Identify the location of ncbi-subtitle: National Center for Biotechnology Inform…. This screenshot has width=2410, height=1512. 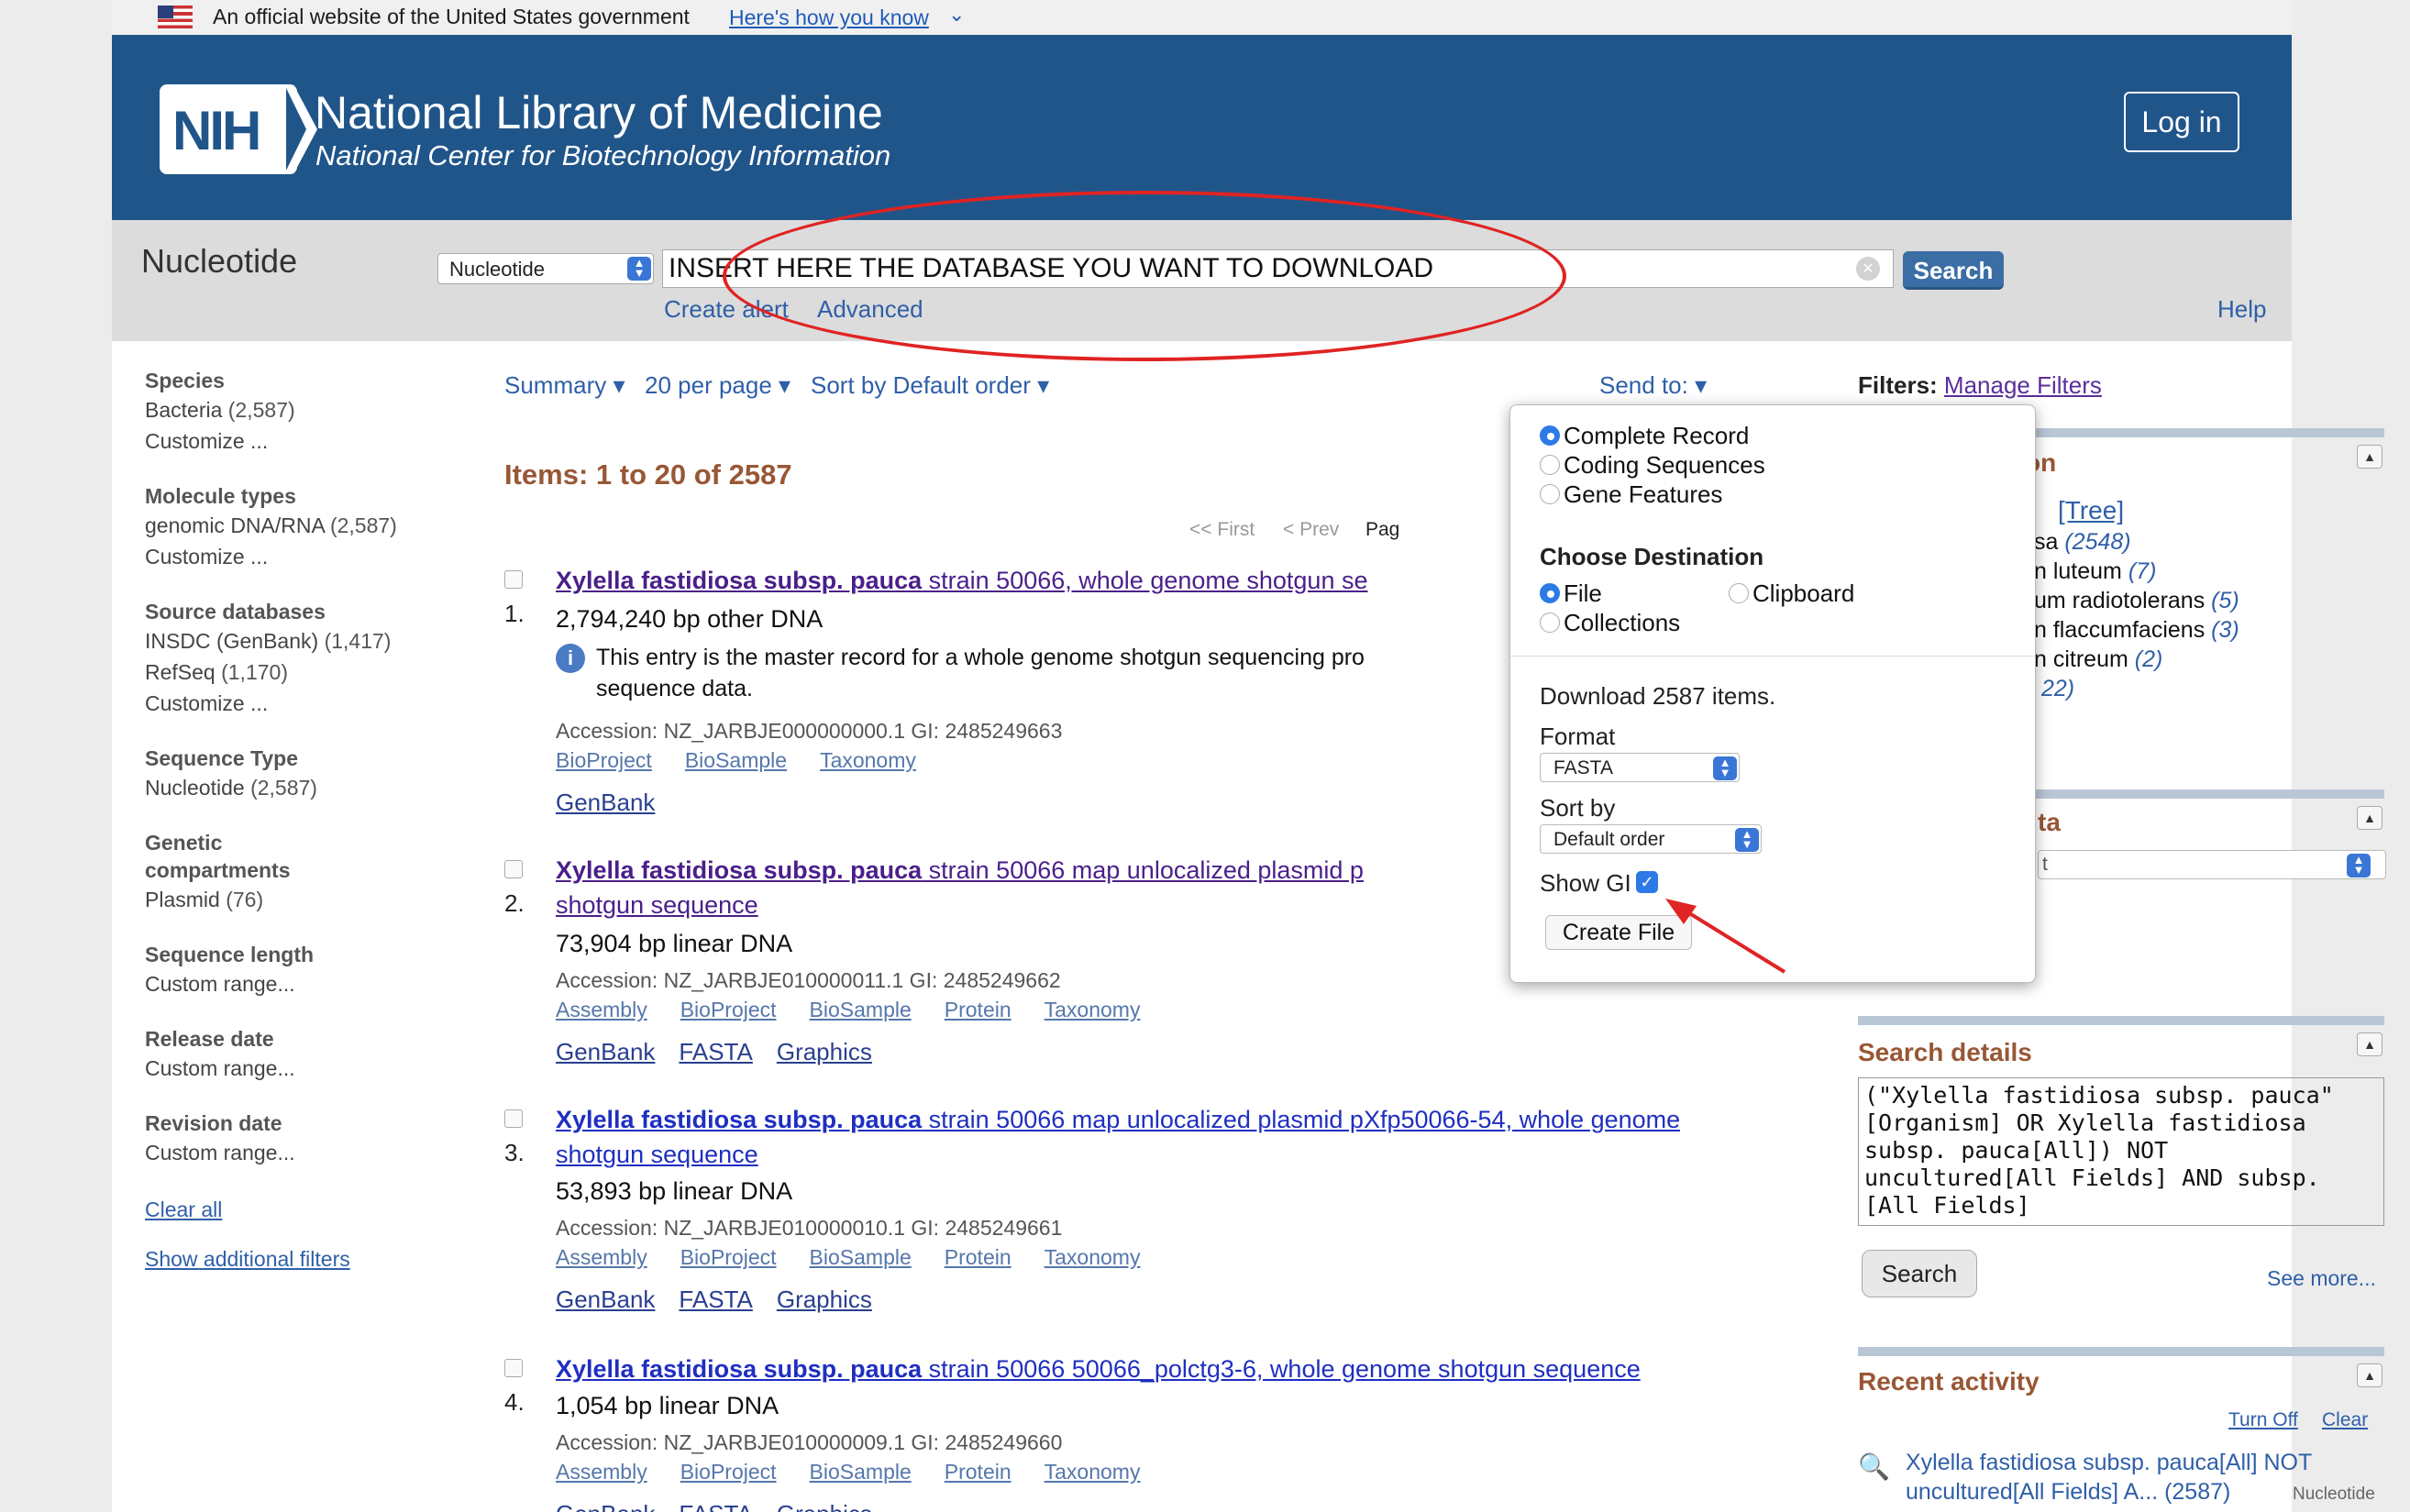
(603, 155).